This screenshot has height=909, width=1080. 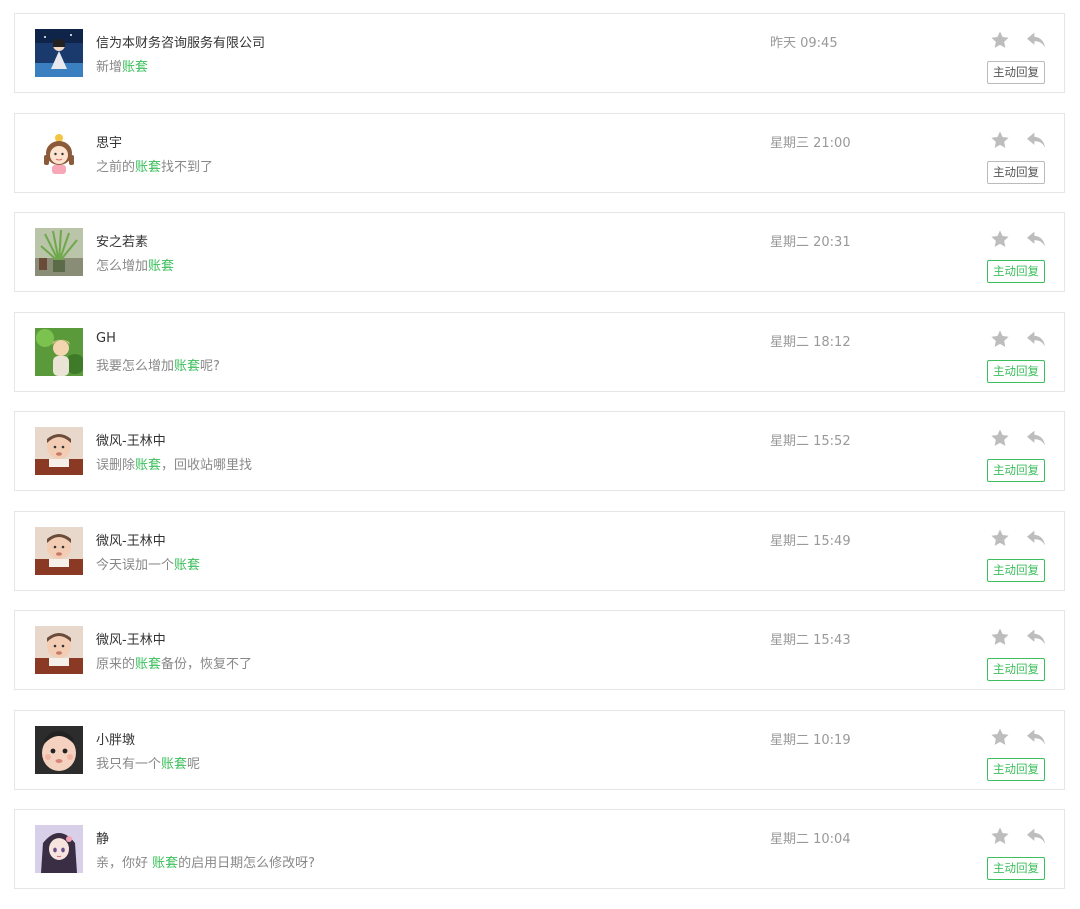 I want to click on message-time: 星期二 15:52, so click(x=810, y=441).